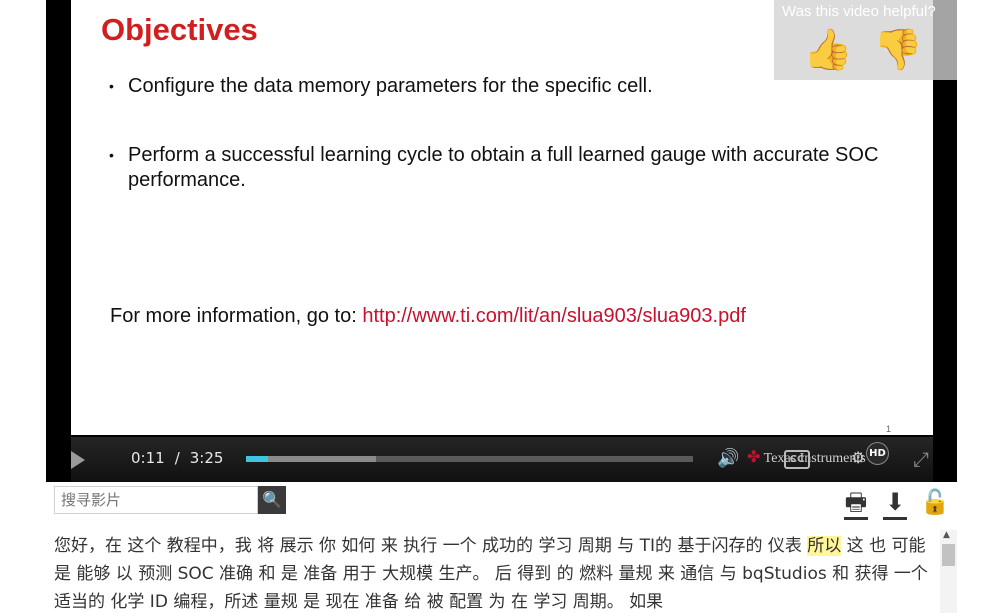 Image resolution: width=982 pixels, height=613 pixels. Describe the element at coordinates (179, 29) in the screenshot. I see `slide-title: Objectives` at that location.